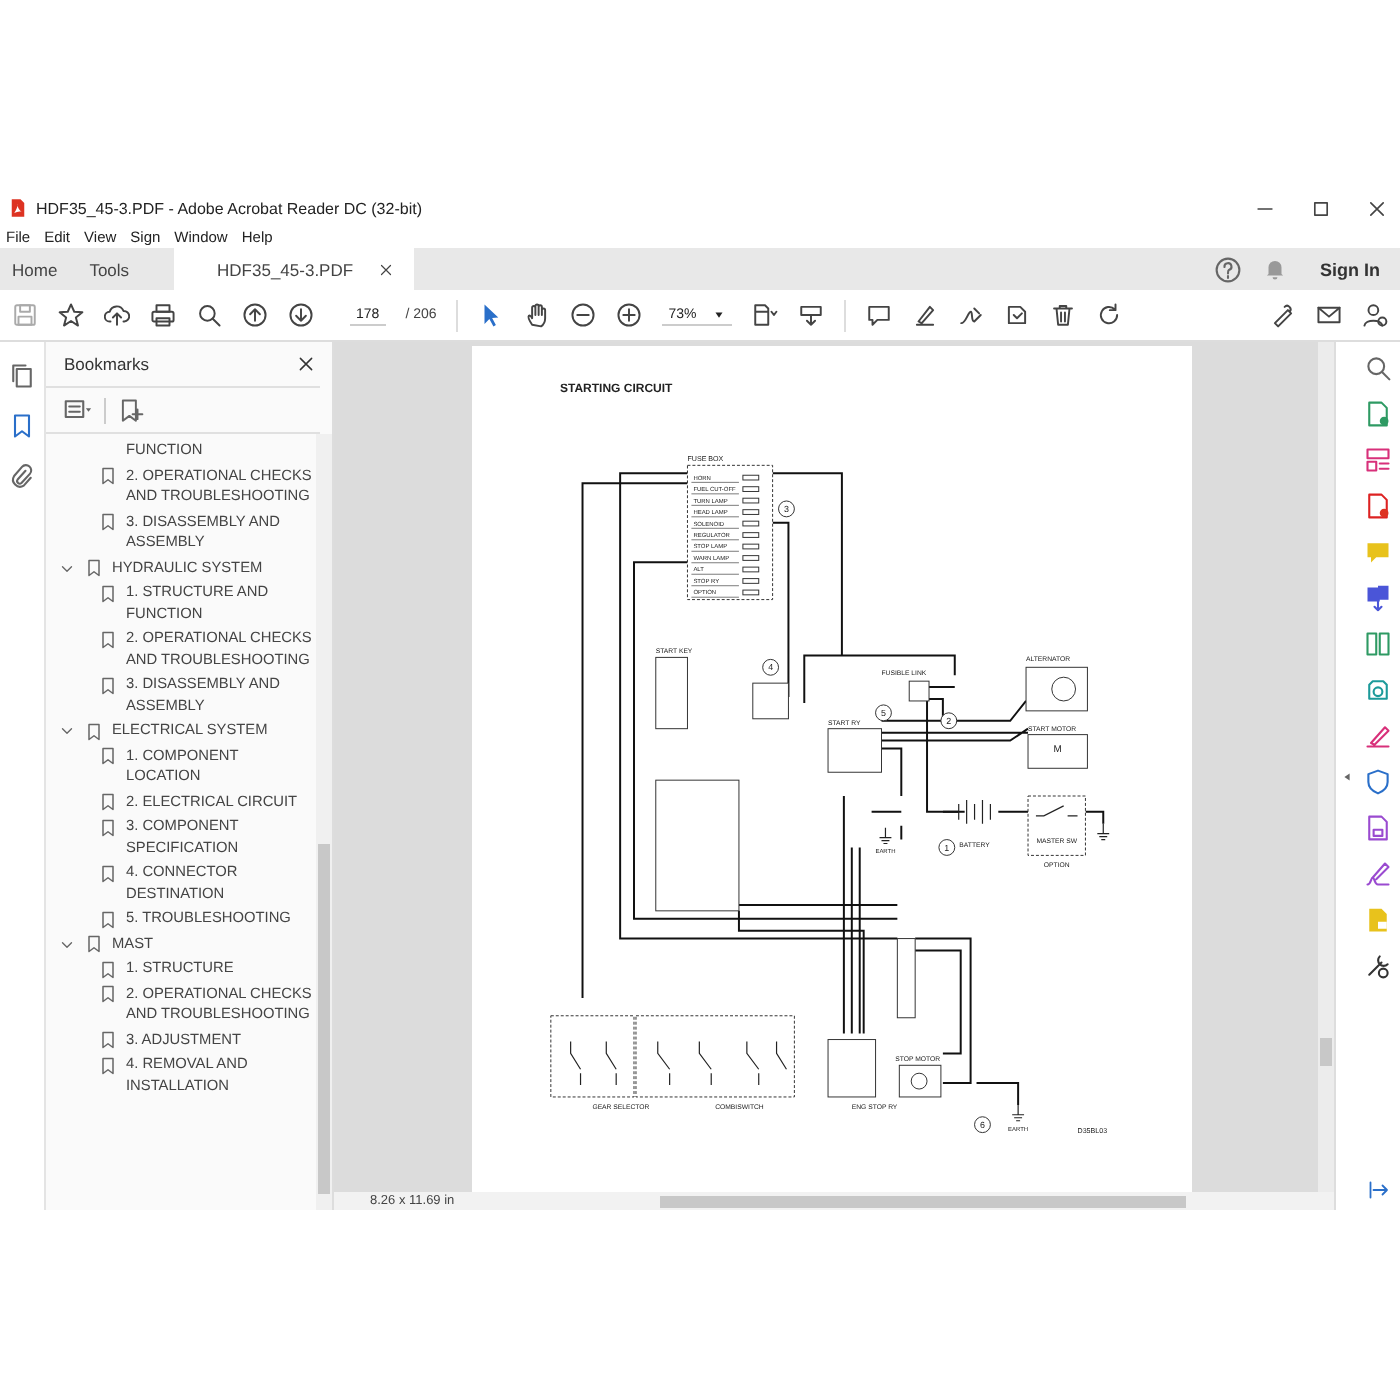 This screenshot has height=1400, width=1400. What do you see at coordinates (117, 315) in the screenshot?
I see `cloud-upload-icon` at bounding box center [117, 315].